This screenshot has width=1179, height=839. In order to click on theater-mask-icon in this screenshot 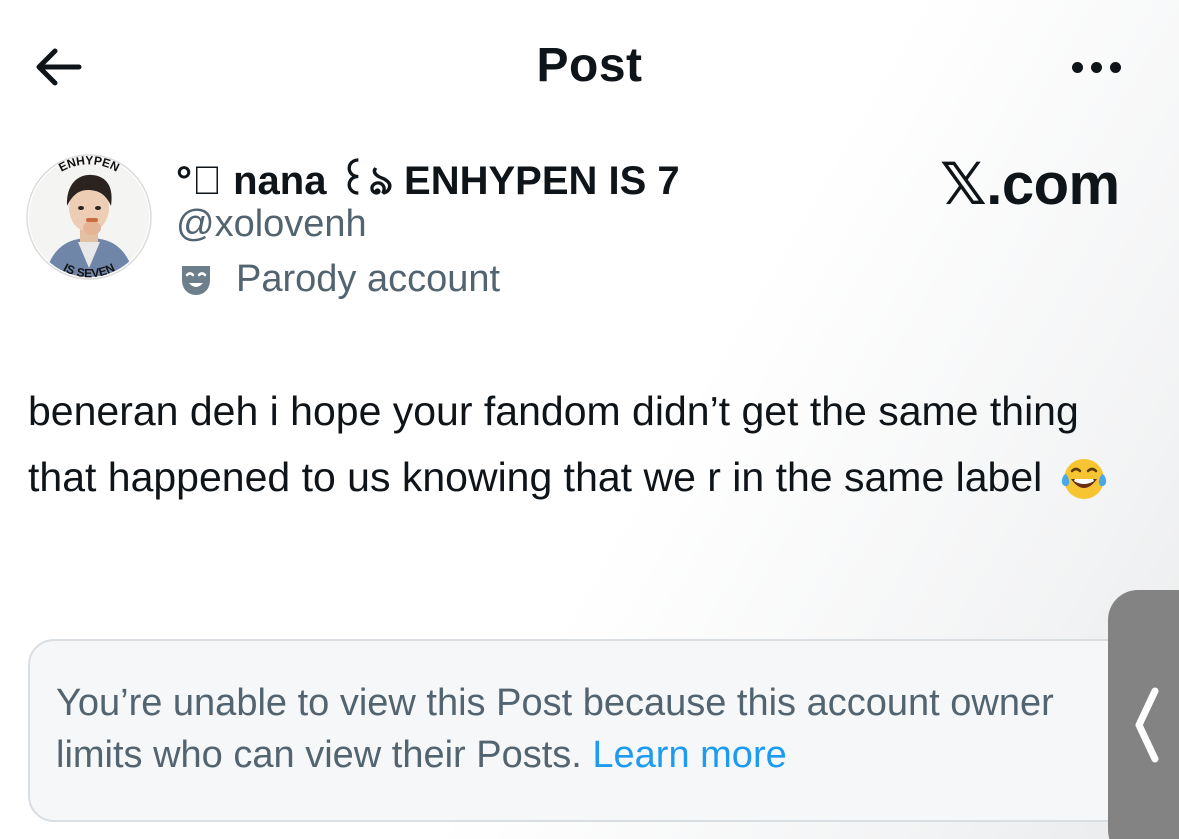, I will do `click(196, 280)`.